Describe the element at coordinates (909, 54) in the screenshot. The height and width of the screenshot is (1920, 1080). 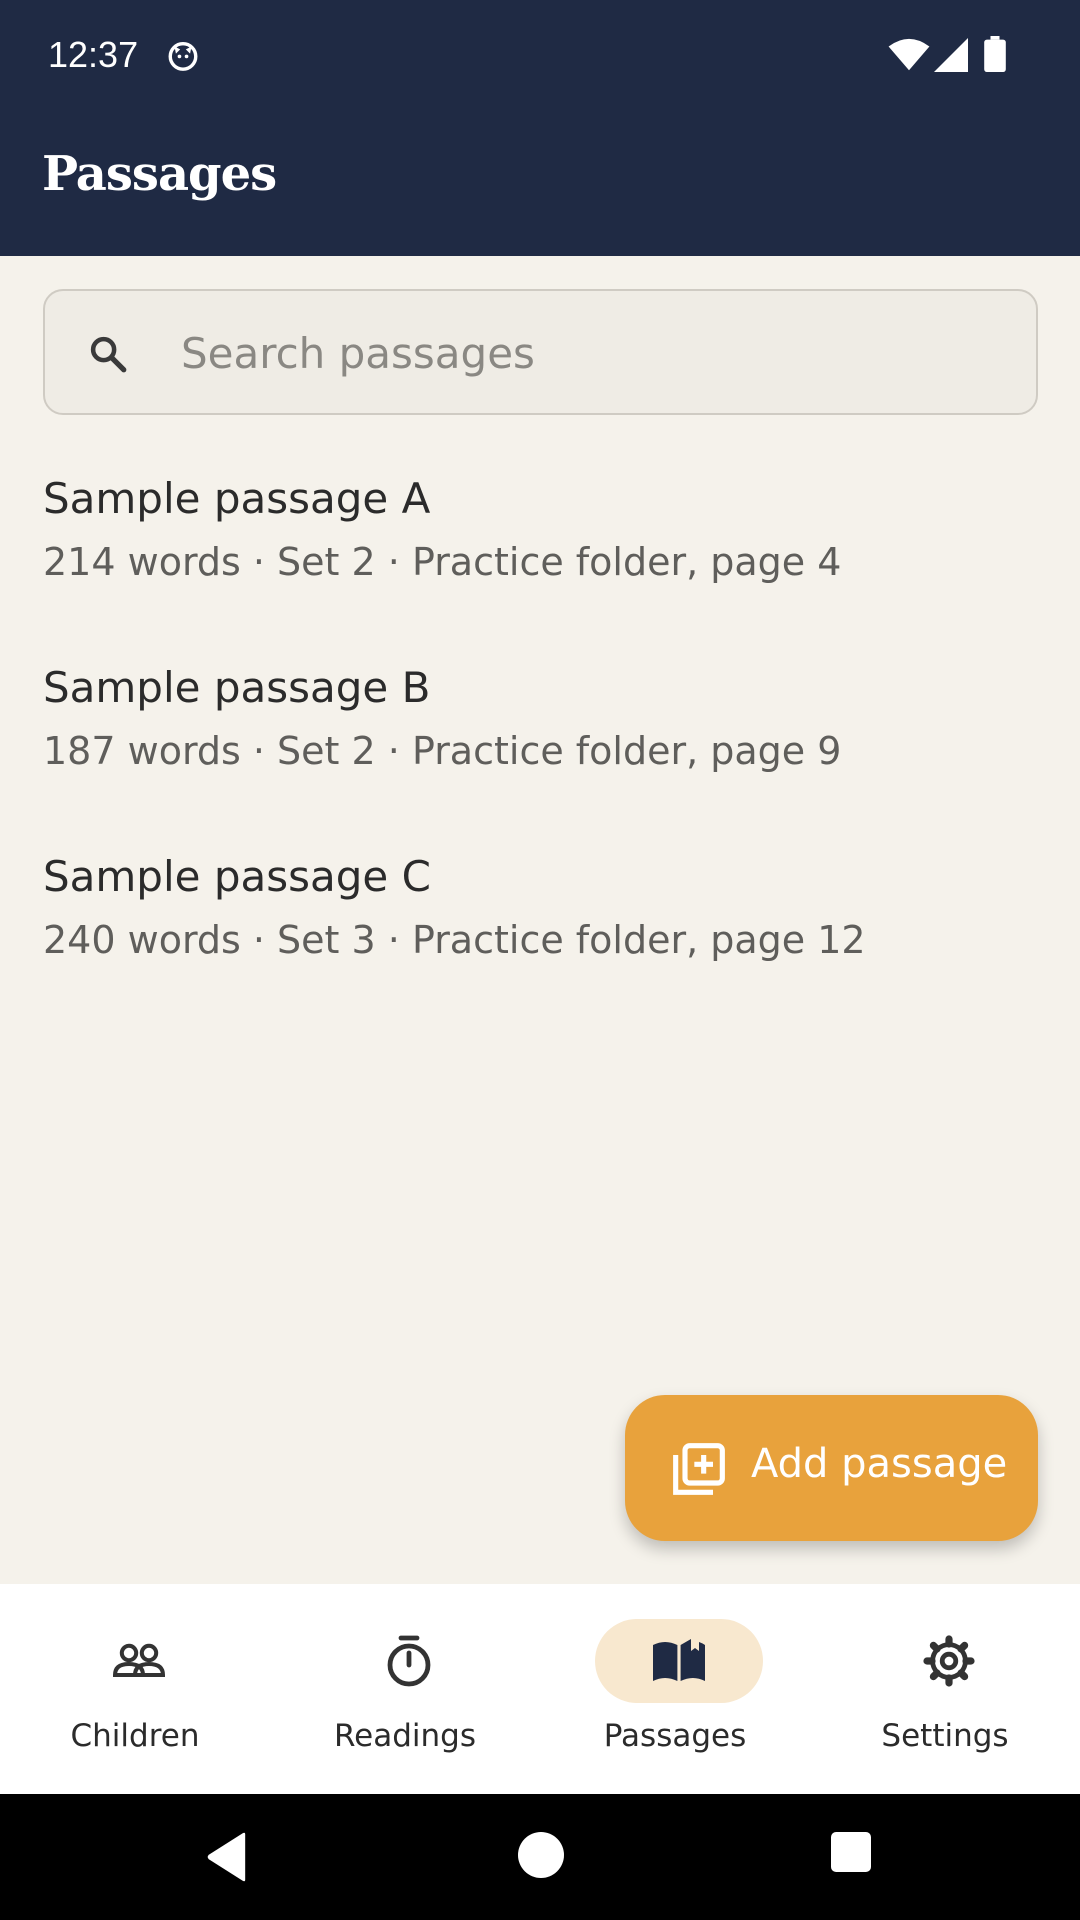
I see `wifi-icon` at that location.